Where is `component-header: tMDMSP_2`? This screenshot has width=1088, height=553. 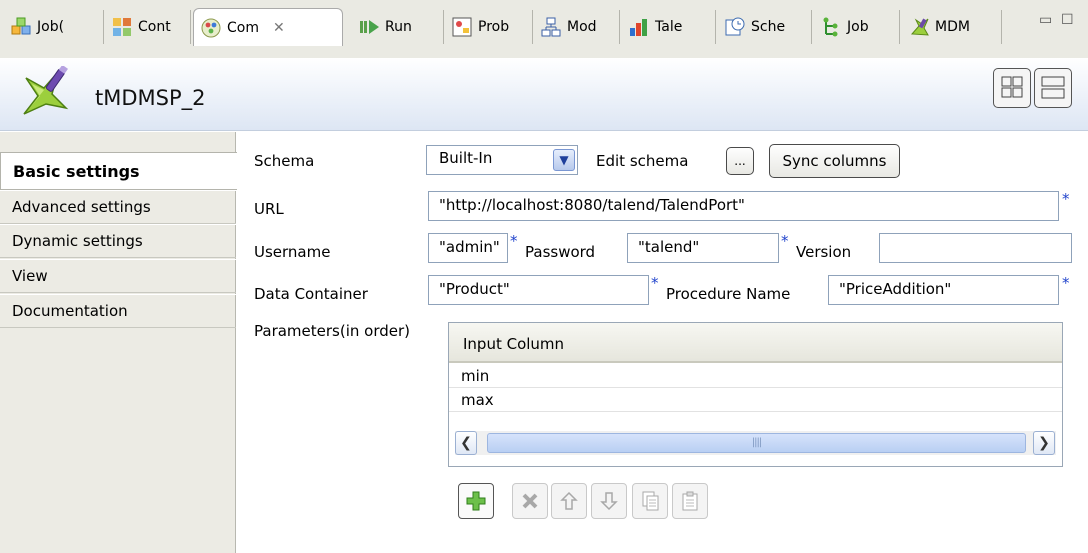 component-header: tMDMSP_2 is located at coordinates (544, 94).